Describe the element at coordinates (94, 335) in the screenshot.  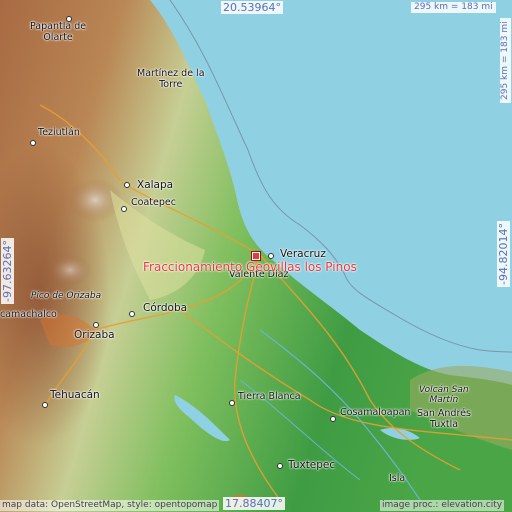
I see `place-orizaba: Orizaba` at that location.